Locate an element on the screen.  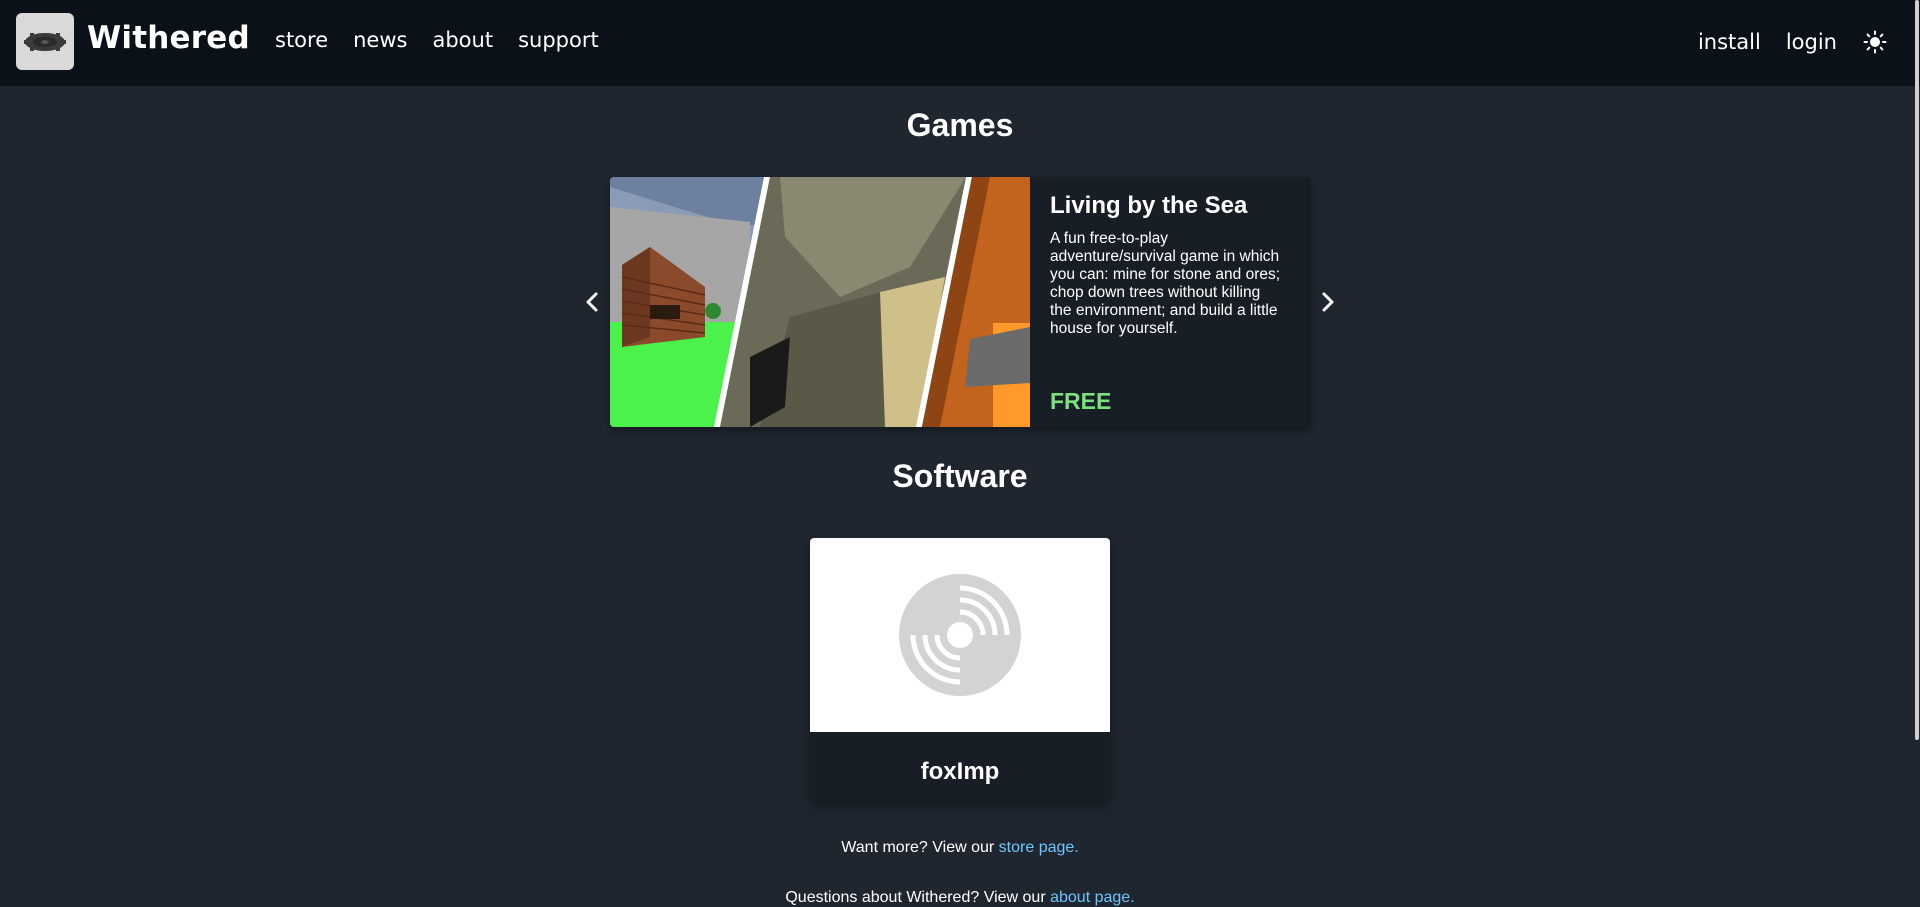
disc-logo-icon is located at coordinates (45, 41).